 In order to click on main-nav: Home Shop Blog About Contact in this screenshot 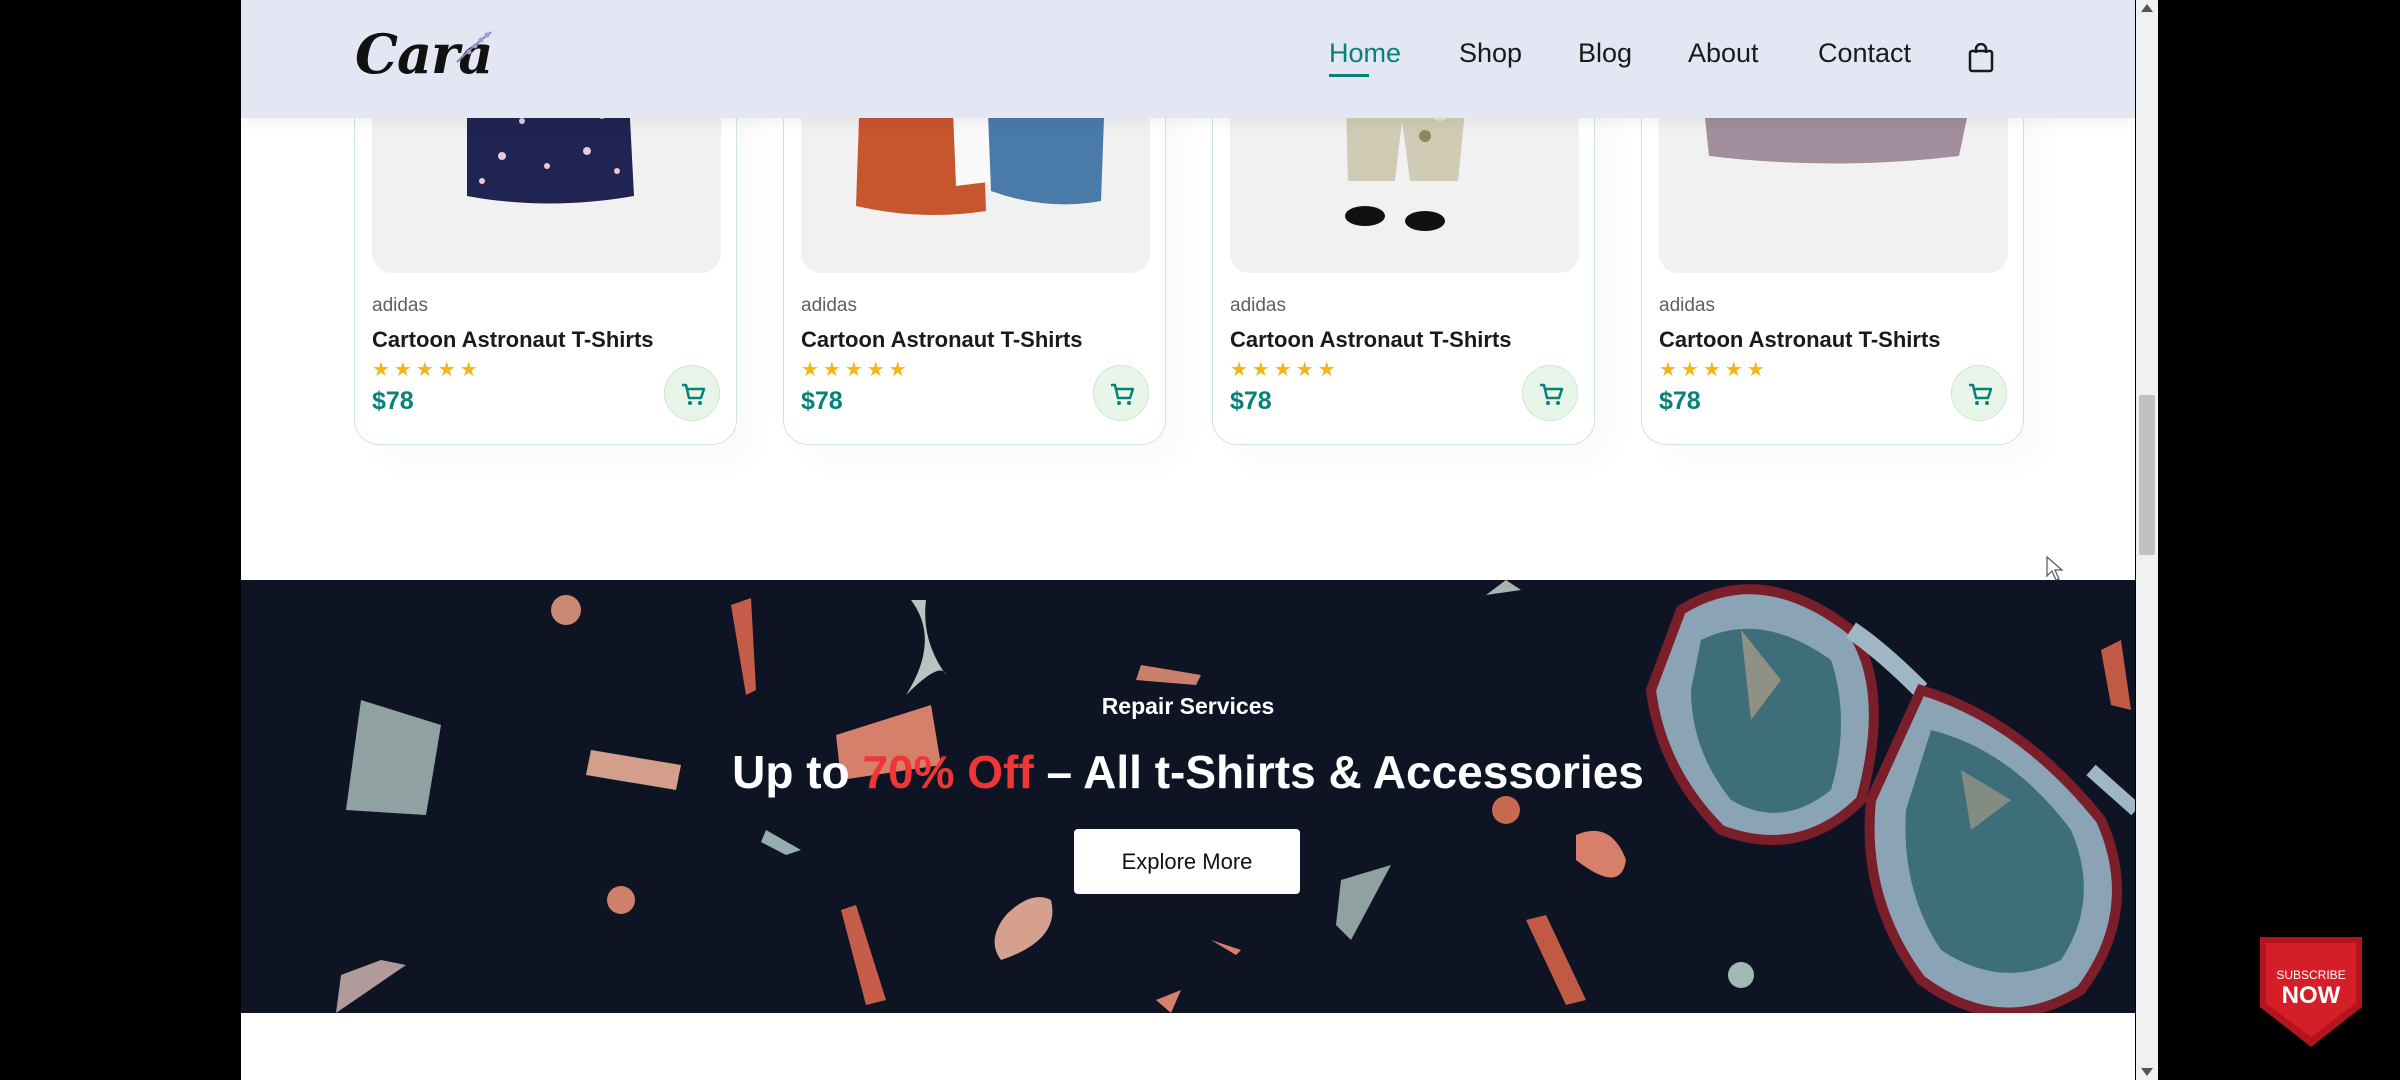, I will do `click(1188, 59)`.